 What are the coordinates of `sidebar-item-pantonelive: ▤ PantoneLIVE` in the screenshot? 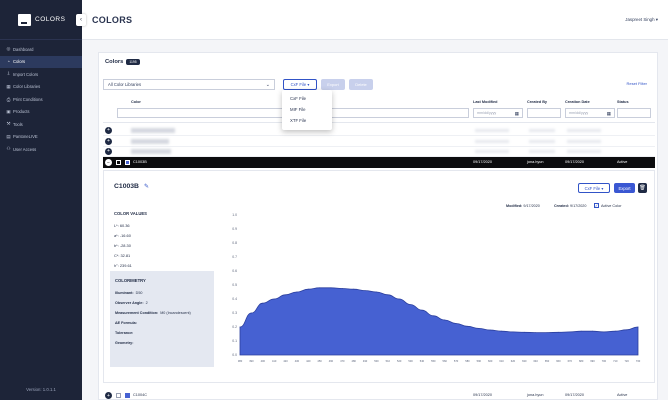 It's located at (41, 137).